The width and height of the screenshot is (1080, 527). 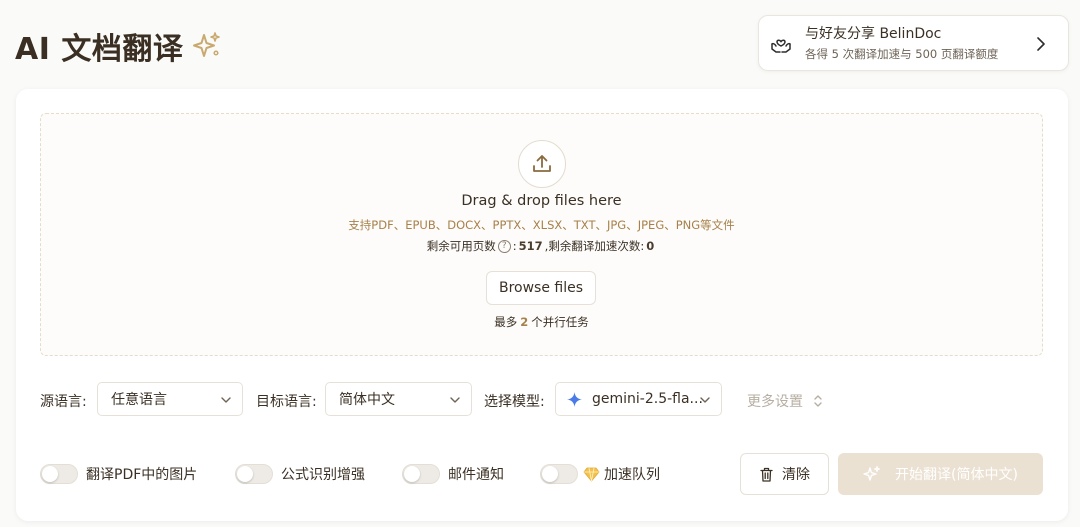 What do you see at coordinates (398, 399) in the screenshot?
I see `target-language-select: 简体中文` at bounding box center [398, 399].